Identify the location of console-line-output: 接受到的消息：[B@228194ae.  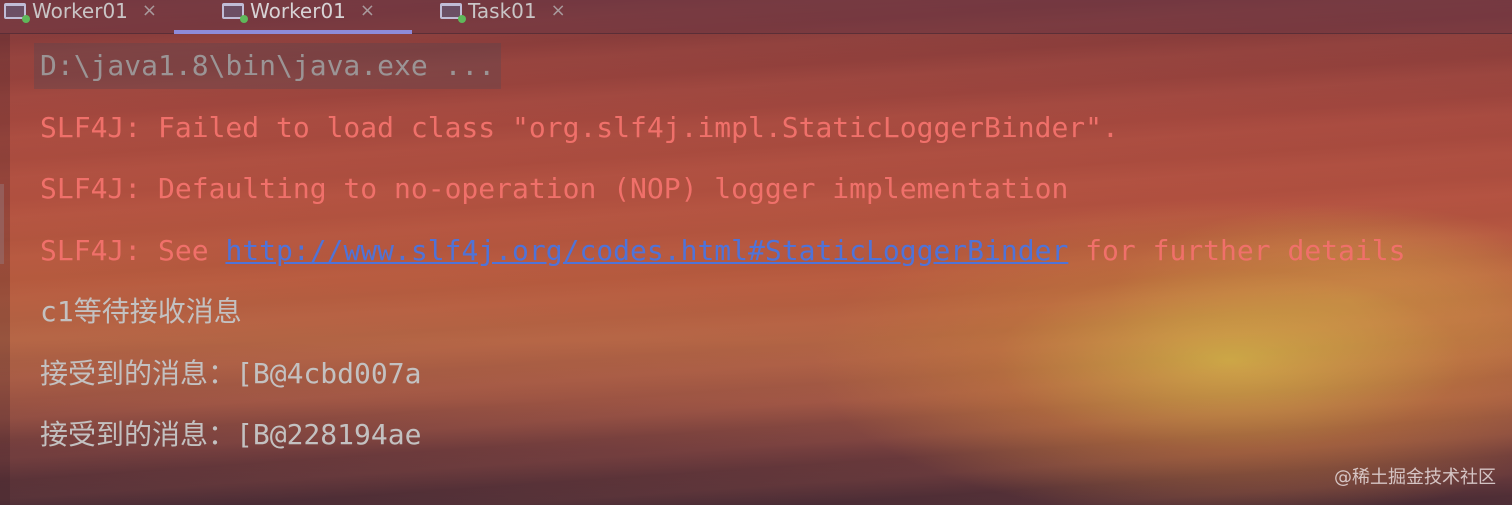
(231, 434).